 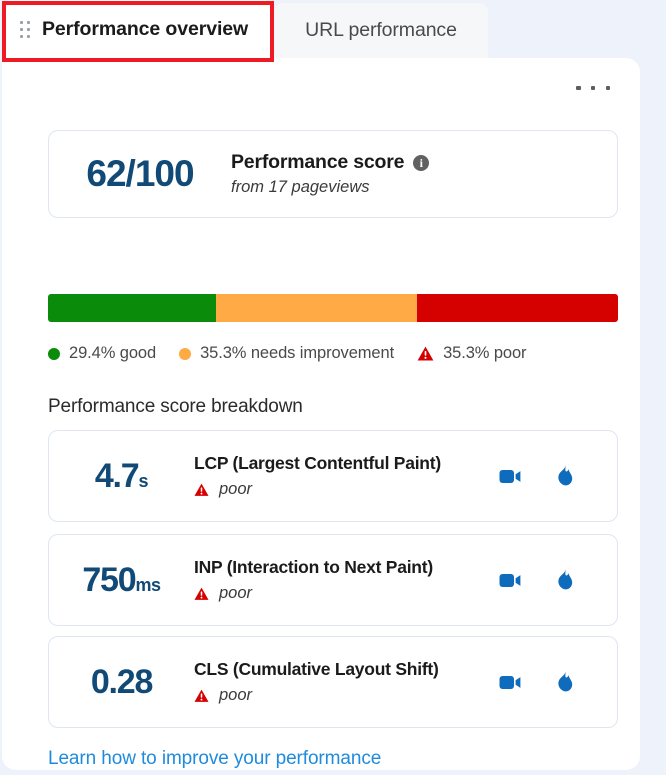 I want to click on metric-text-lcp: LCP (Largest Contentful Paint) poor, so click(x=346, y=476).